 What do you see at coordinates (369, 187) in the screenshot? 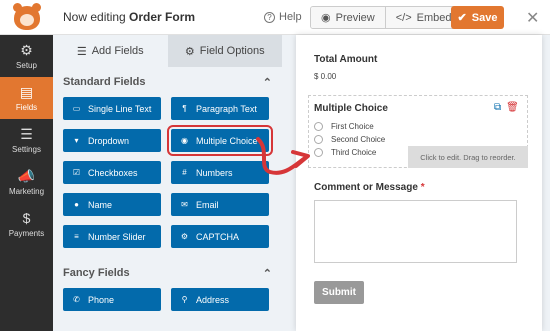
I see `comment-label: Comment or Message *` at bounding box center [369, 187].